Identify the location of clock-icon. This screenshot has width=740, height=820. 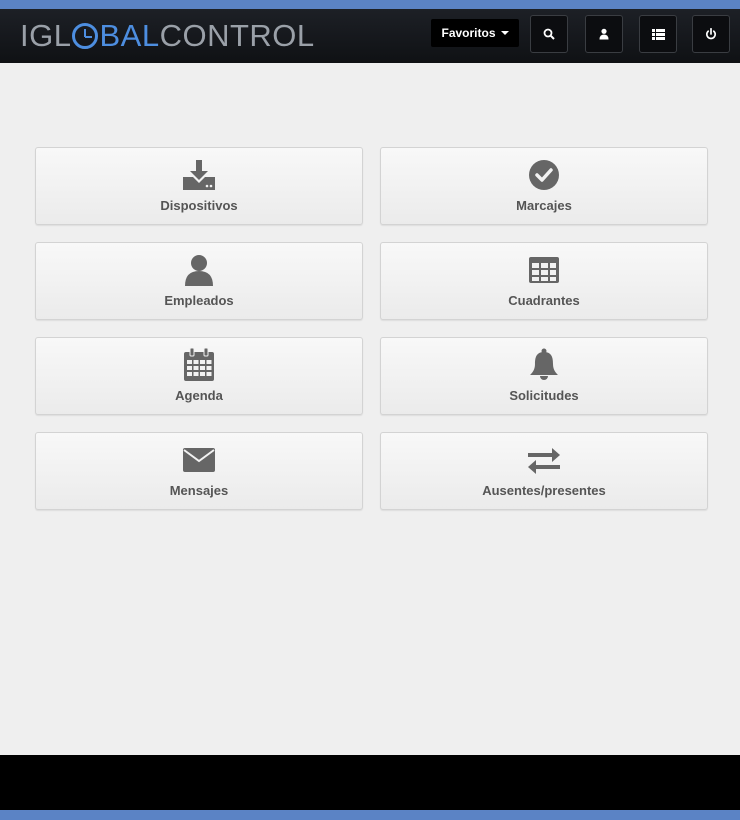
(85, 36).